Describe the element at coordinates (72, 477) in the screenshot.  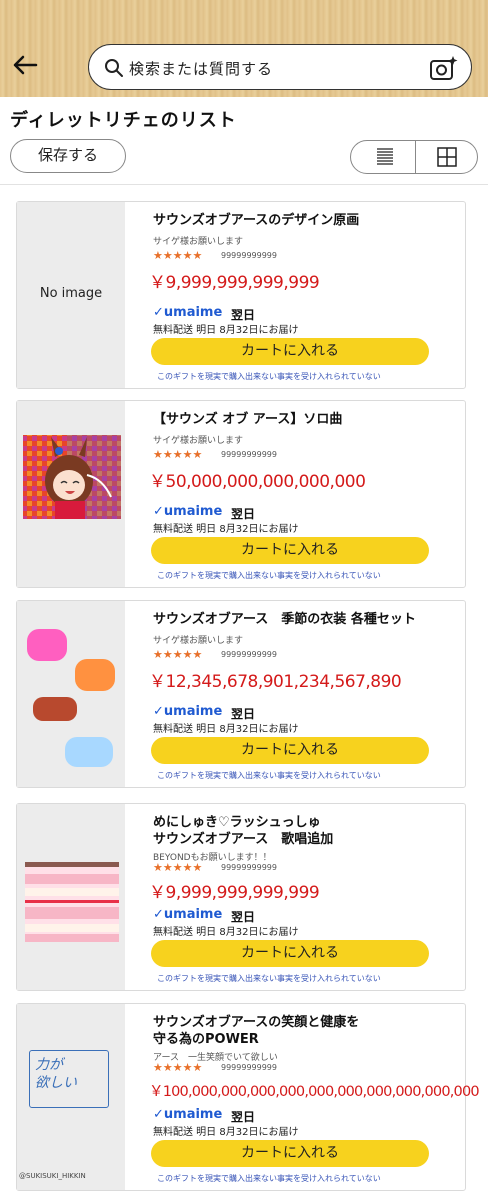
I see `character-illustration` at that location.